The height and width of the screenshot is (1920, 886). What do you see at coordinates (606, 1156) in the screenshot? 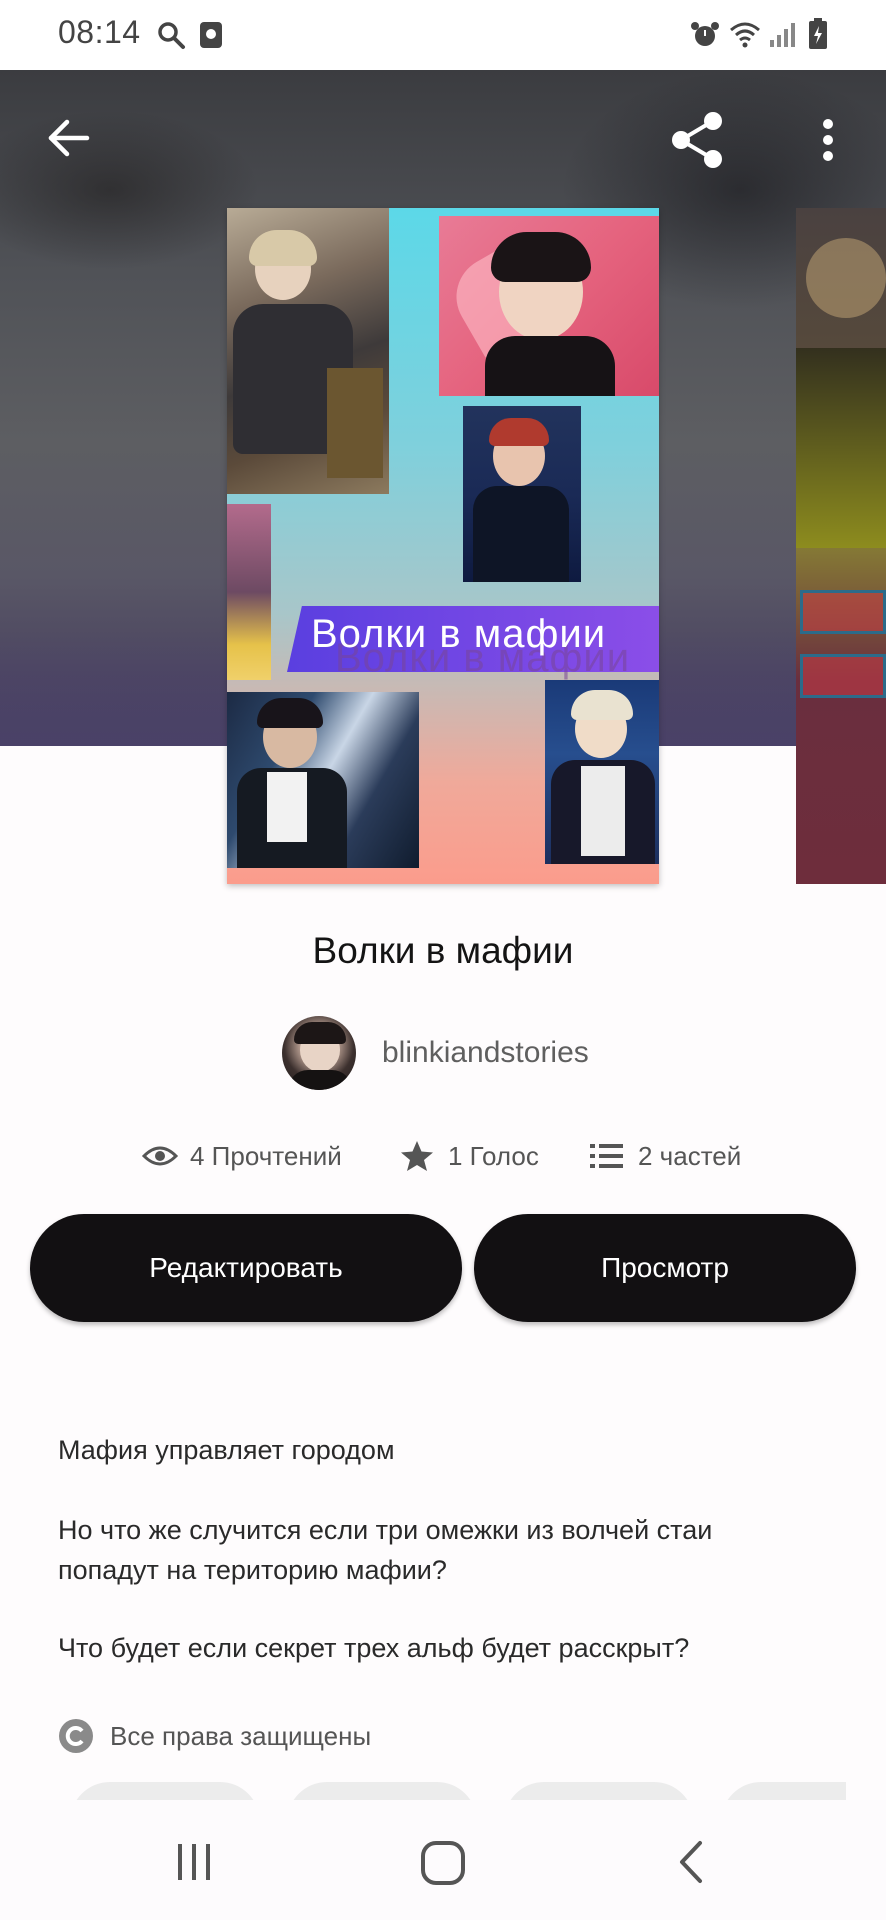
I see `list-icon` at bounding box center [606, 1156].